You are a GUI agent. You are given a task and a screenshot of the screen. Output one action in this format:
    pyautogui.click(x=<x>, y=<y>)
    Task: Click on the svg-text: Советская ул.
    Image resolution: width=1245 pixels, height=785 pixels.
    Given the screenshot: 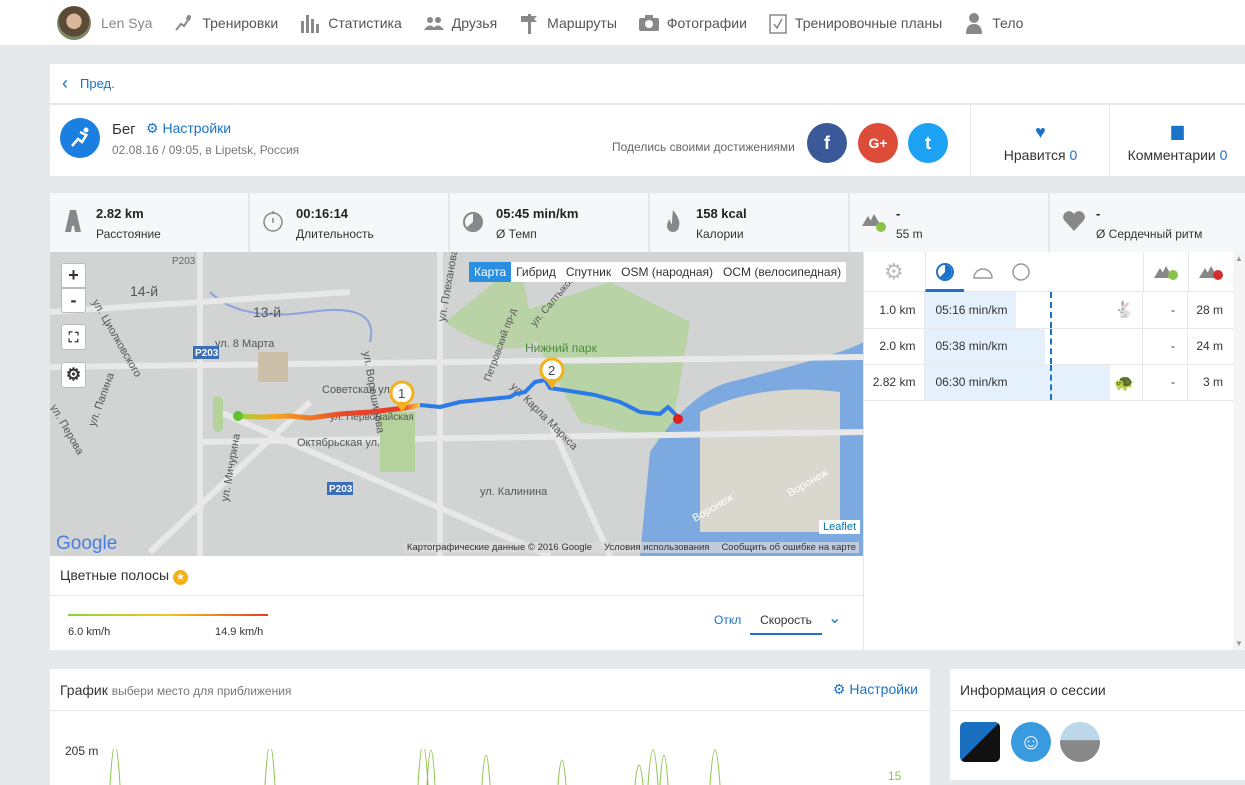 What is the action you would take?
    pyautogui.click(x=357, y=390)
    